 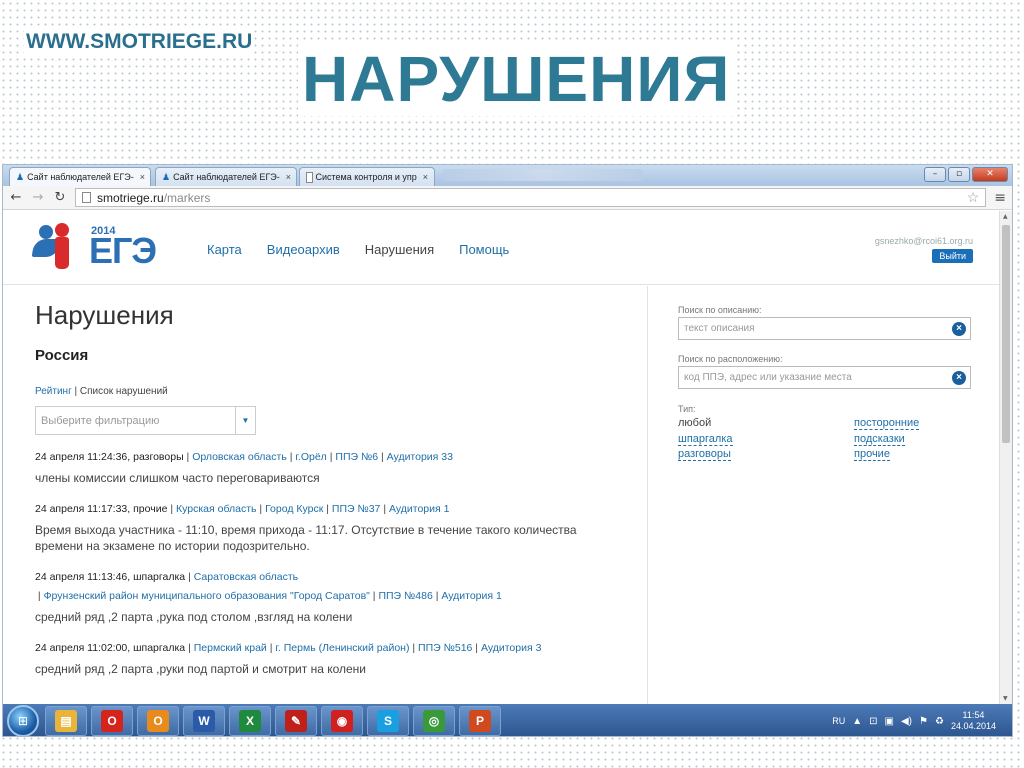 What do you see at coordinates (216, 509) in the screenshot?
I see `region-link: Курская область` at bounding box center [216, 509].